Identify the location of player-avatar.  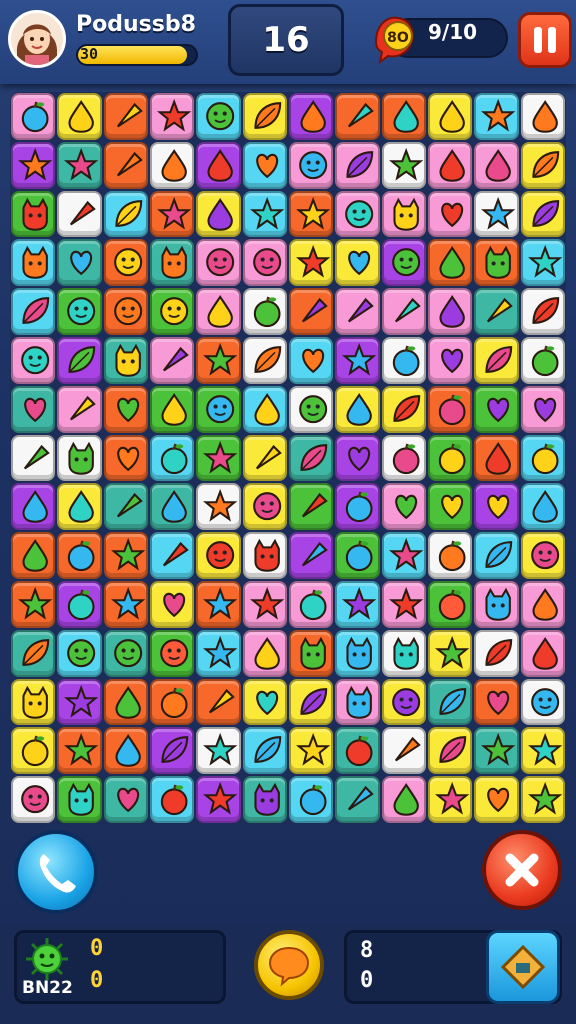
(37, 39).